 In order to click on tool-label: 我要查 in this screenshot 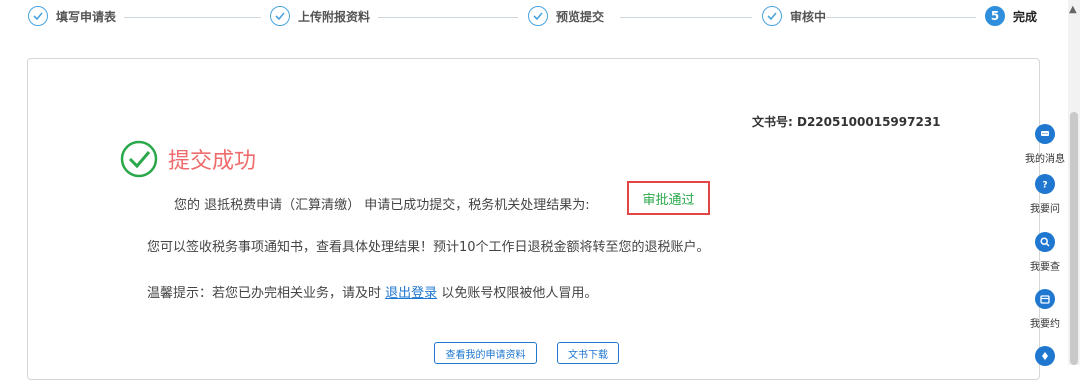, I will do `click(1045, 267)`.